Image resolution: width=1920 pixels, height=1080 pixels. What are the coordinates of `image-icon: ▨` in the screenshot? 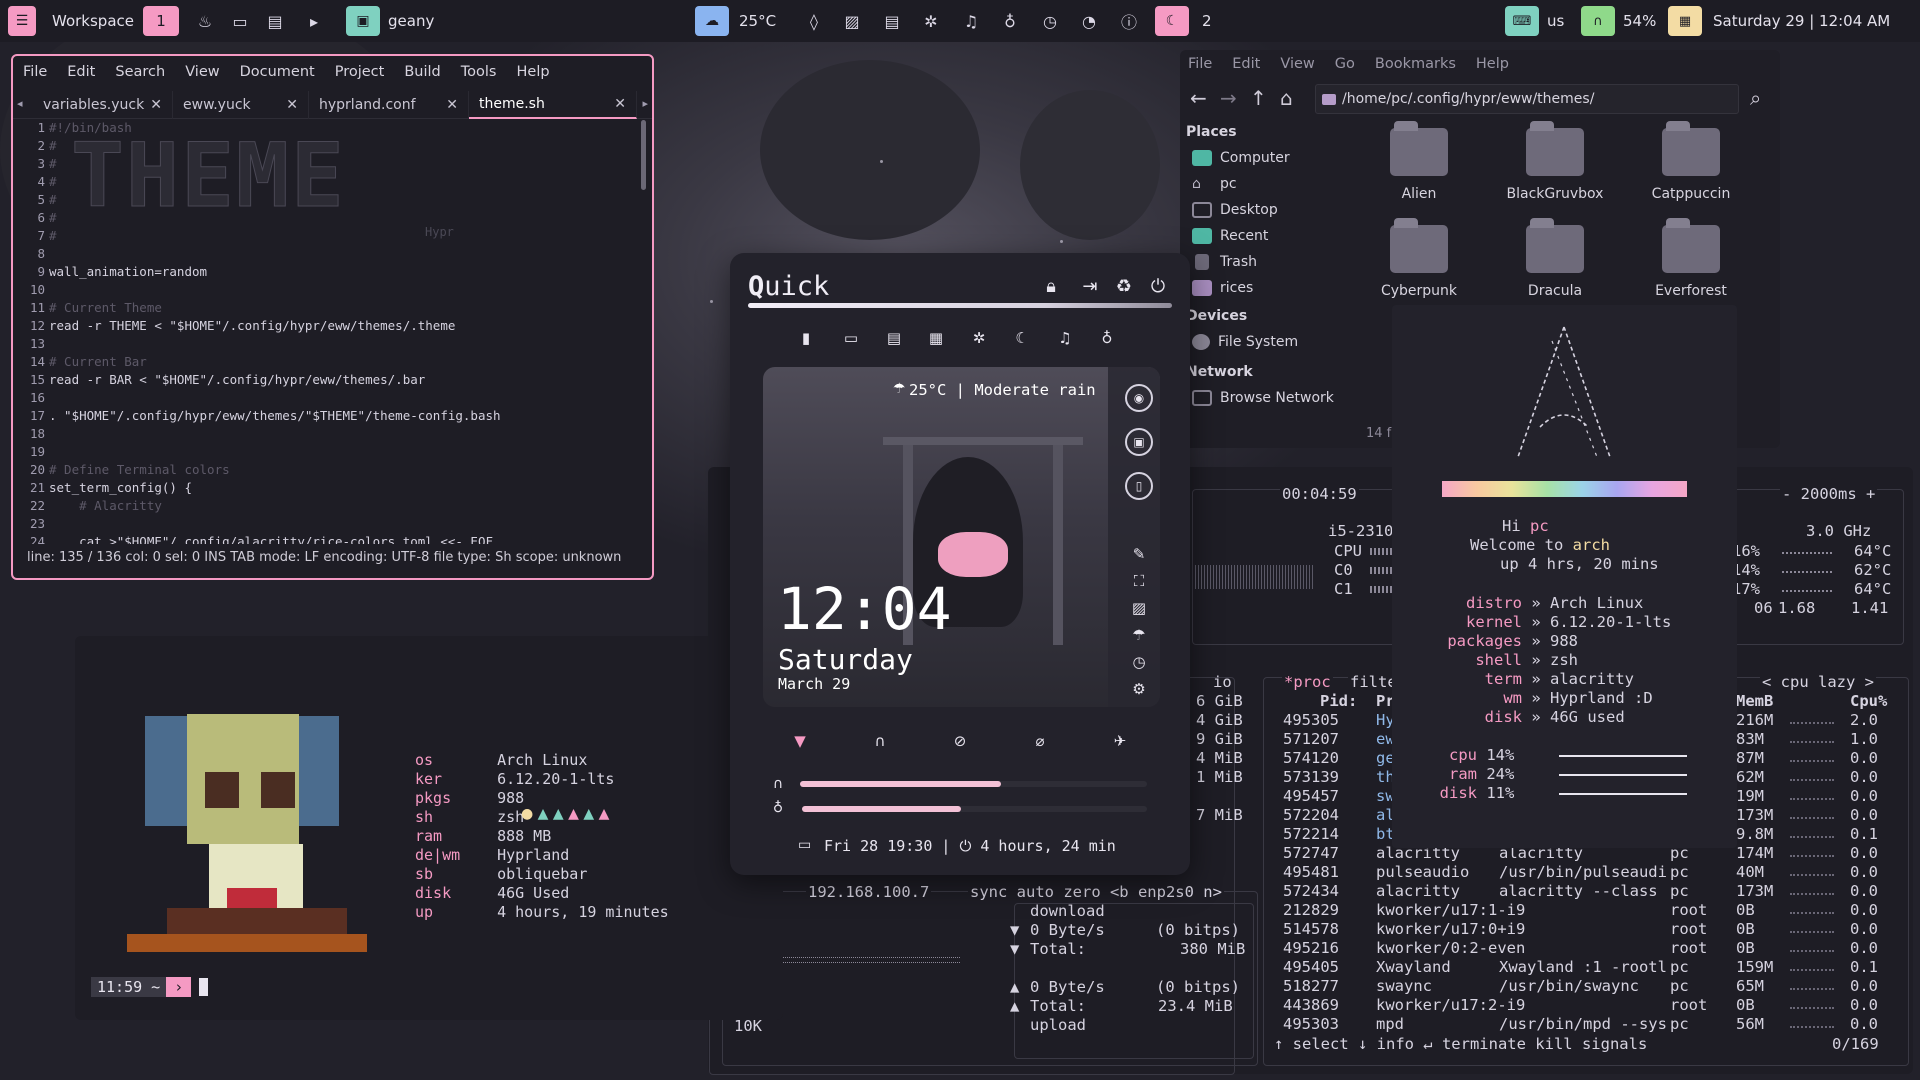 It's located at (852, 21).